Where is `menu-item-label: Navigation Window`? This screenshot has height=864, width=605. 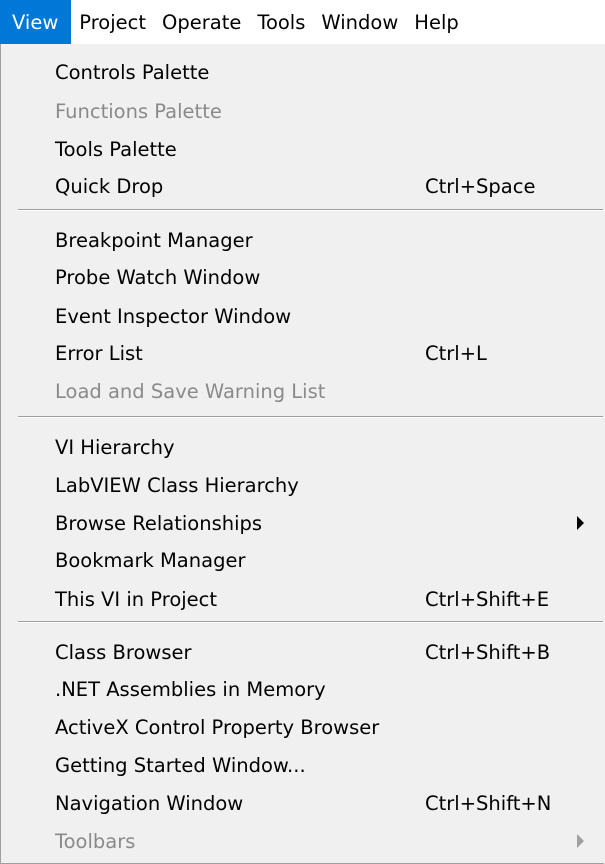 menu-item-label: Navigation Window is located at coordinates (149, 803).